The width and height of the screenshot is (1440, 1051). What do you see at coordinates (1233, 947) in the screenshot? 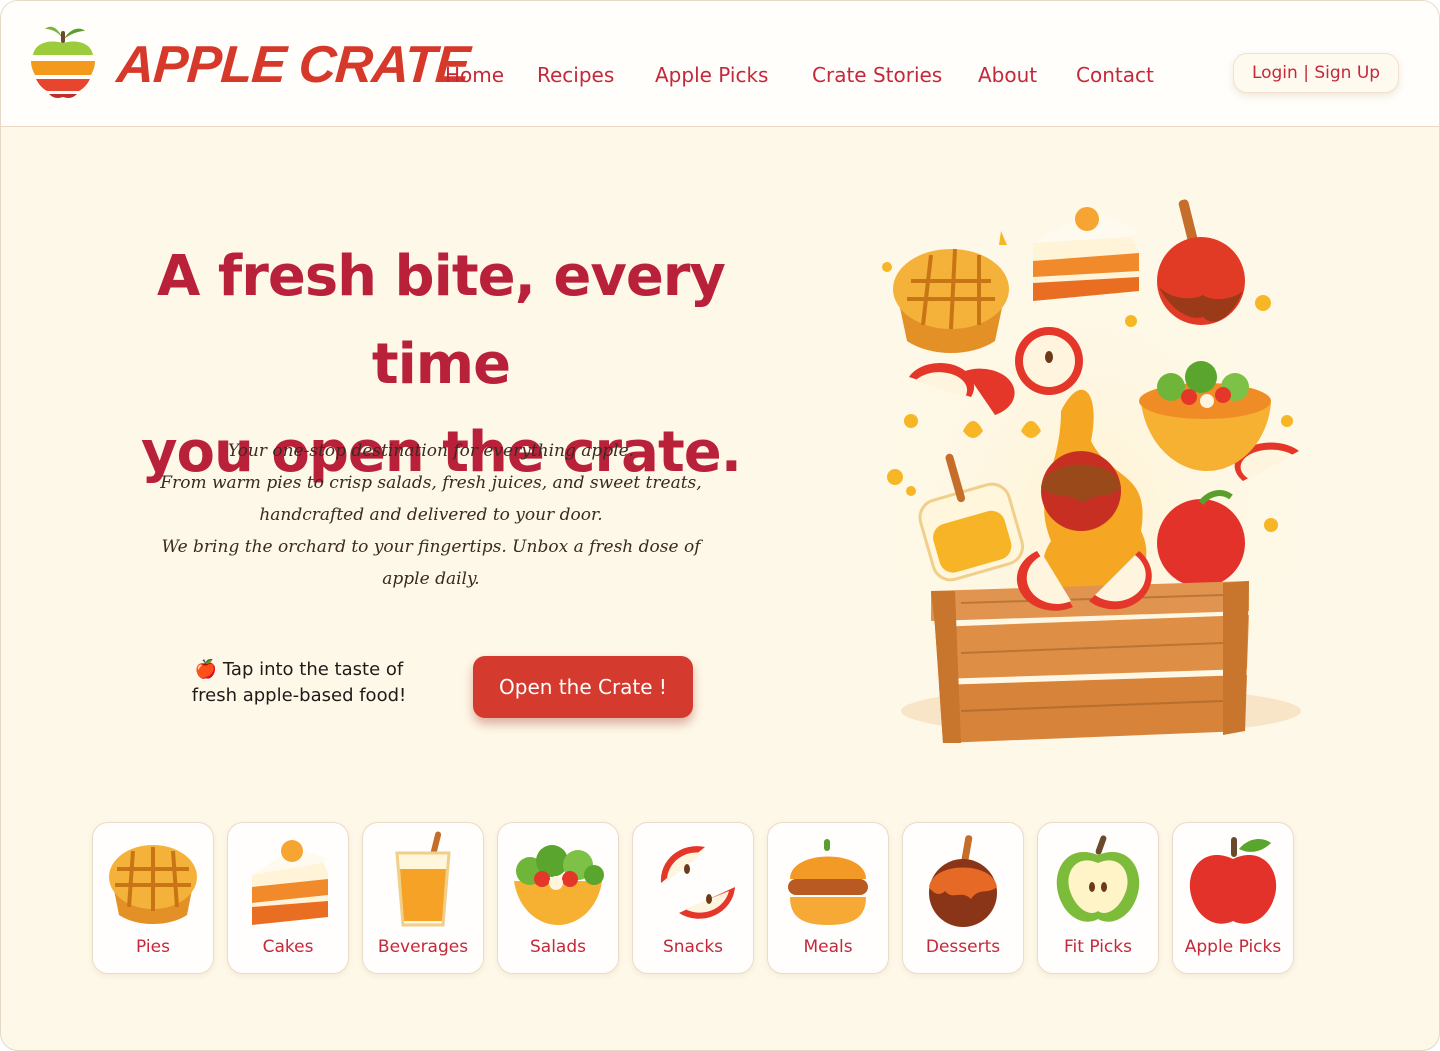
I see `category-label: Apple Picks` at bounding box center [1233, 947].